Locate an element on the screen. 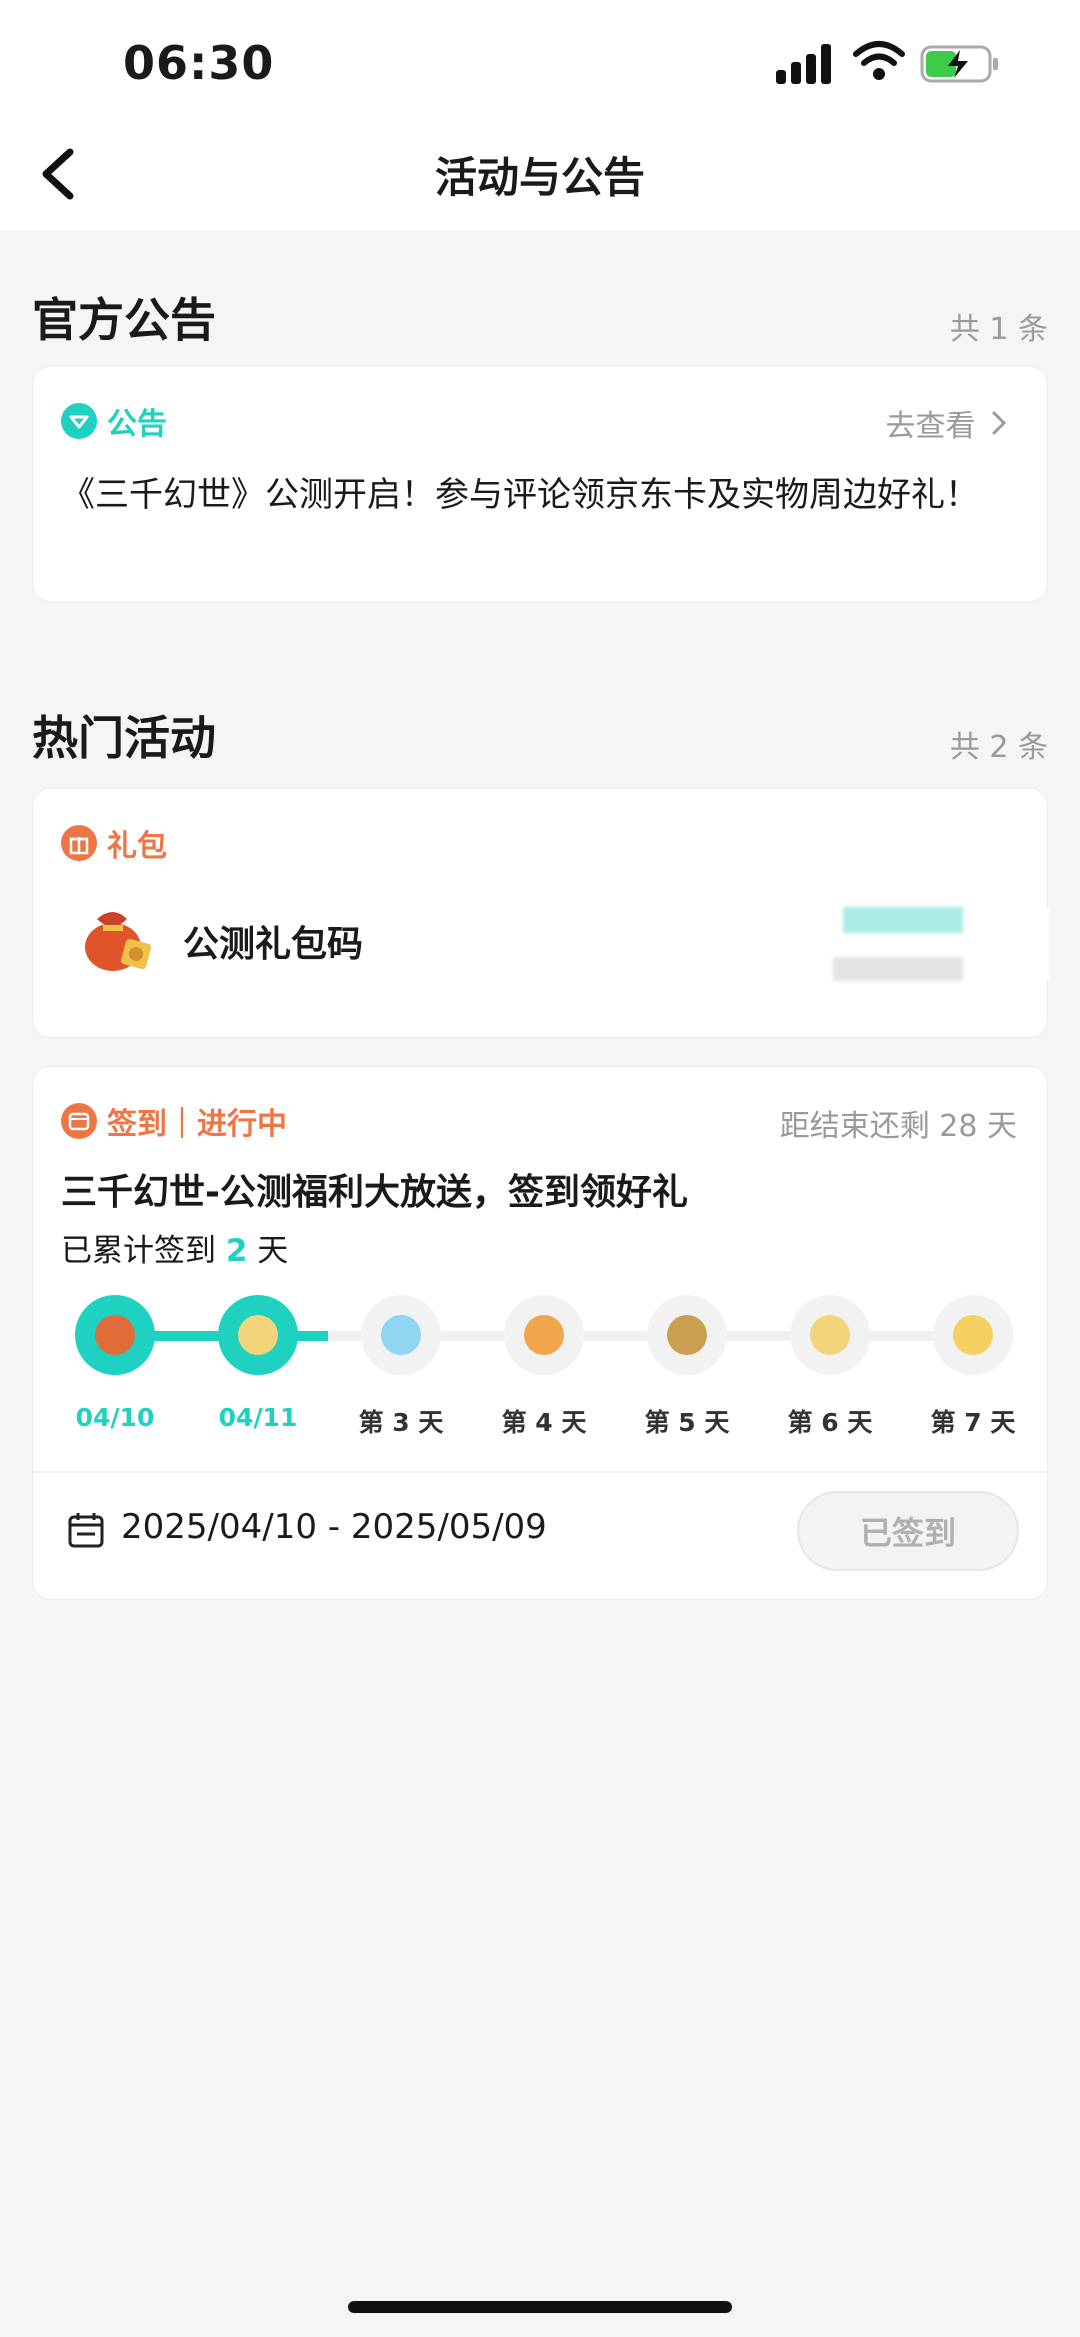  signed-button: 已签到 is located at coordinates (908, 1531).